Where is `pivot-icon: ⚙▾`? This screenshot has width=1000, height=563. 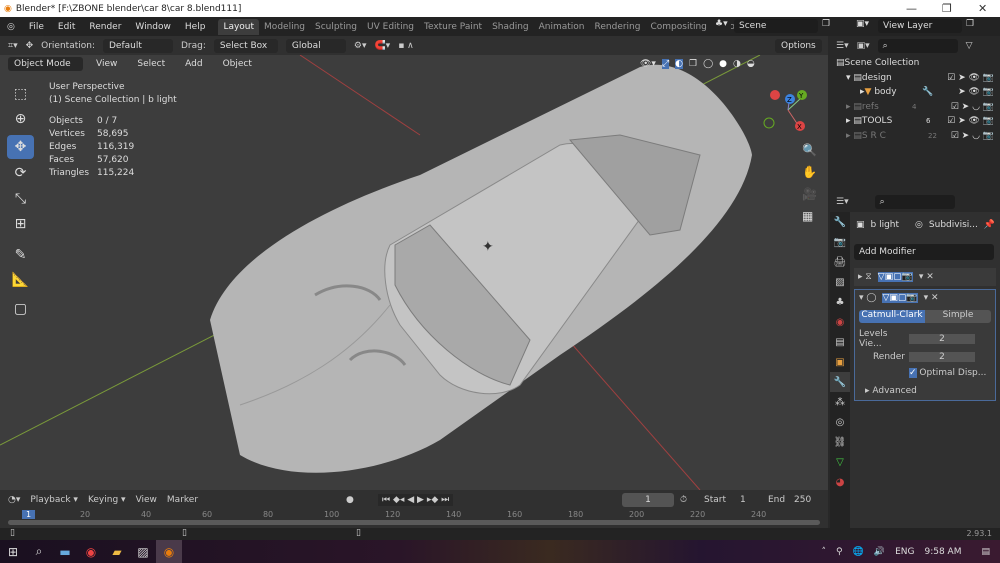
pivot-icon: ⚙▾ is located at coordinates (360, 46).